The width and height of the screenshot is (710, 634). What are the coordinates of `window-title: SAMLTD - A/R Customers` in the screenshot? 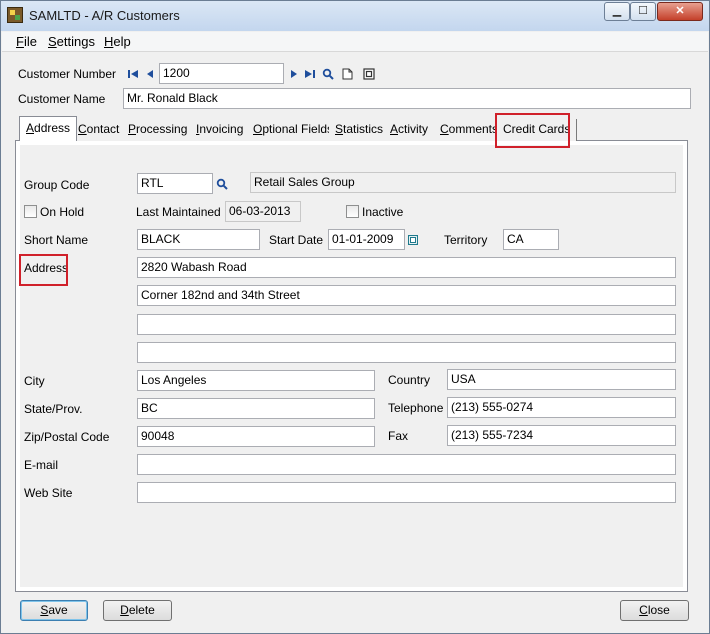 It's located at (104, 15).